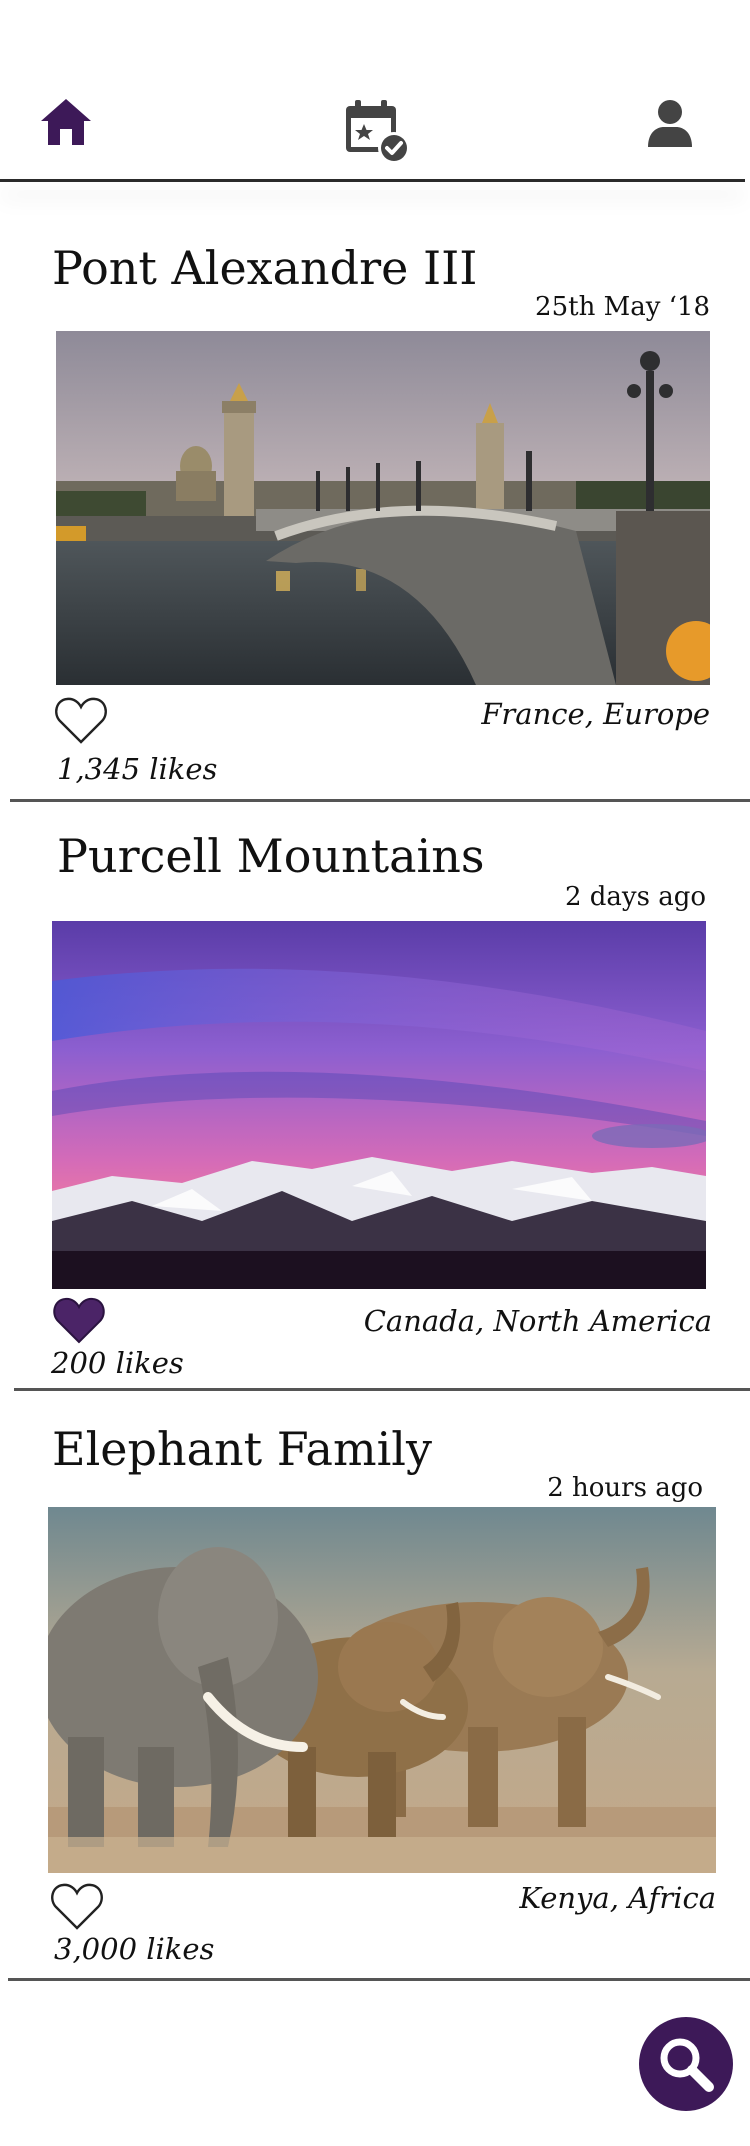  What do you see at coordinates (617, 1898) in the screenshot?
I see `post-location: Kenya, Africa` at bounding box center [617, 1898].